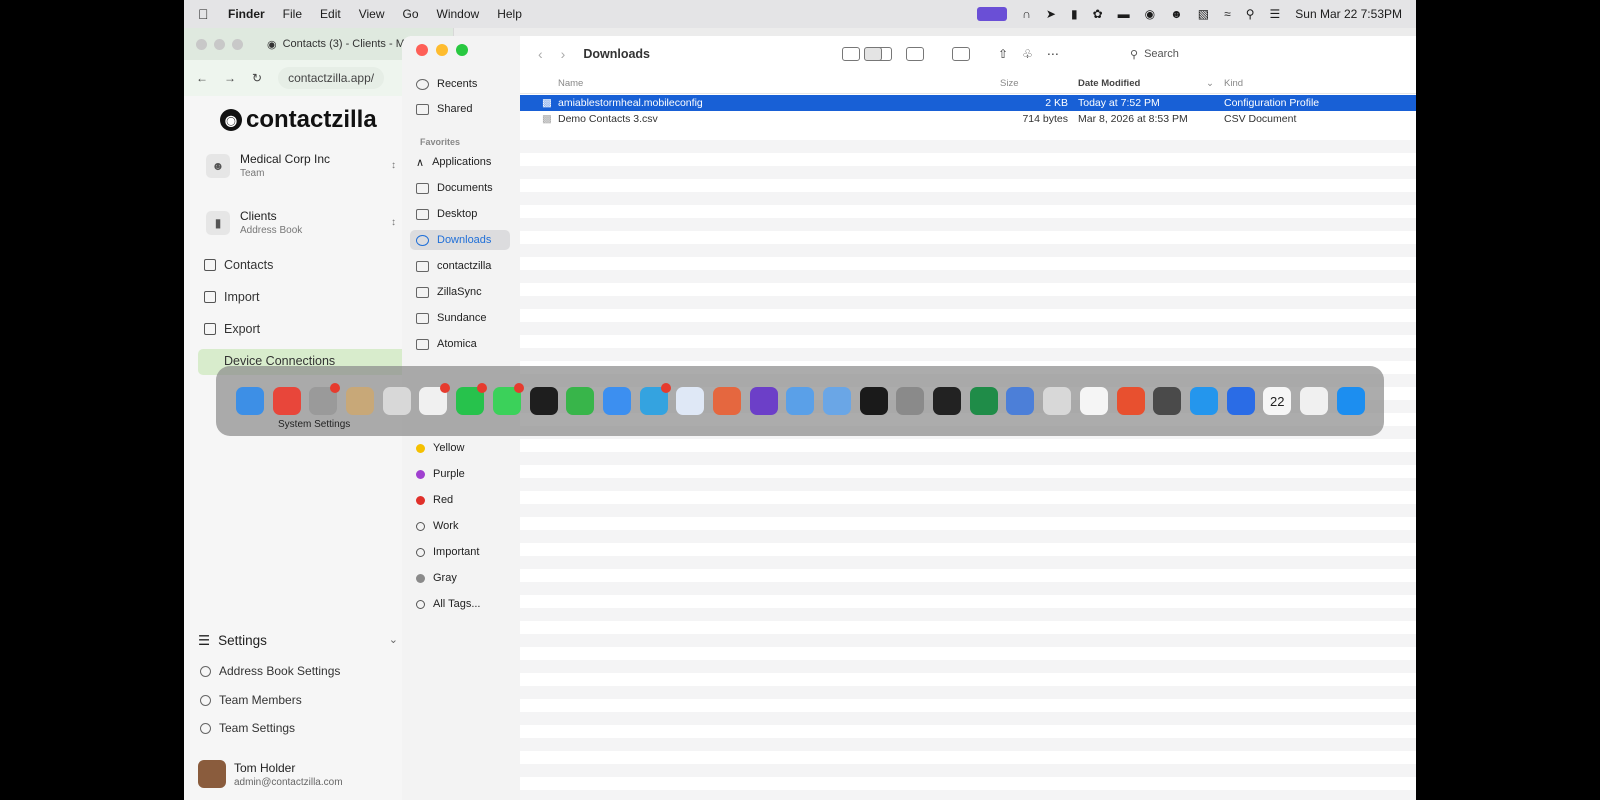 This screenshot has width=1600, height=800. Describe the element at coordinates (1240, 401) in the screenshot. I see `arc-app-icon` at that location.